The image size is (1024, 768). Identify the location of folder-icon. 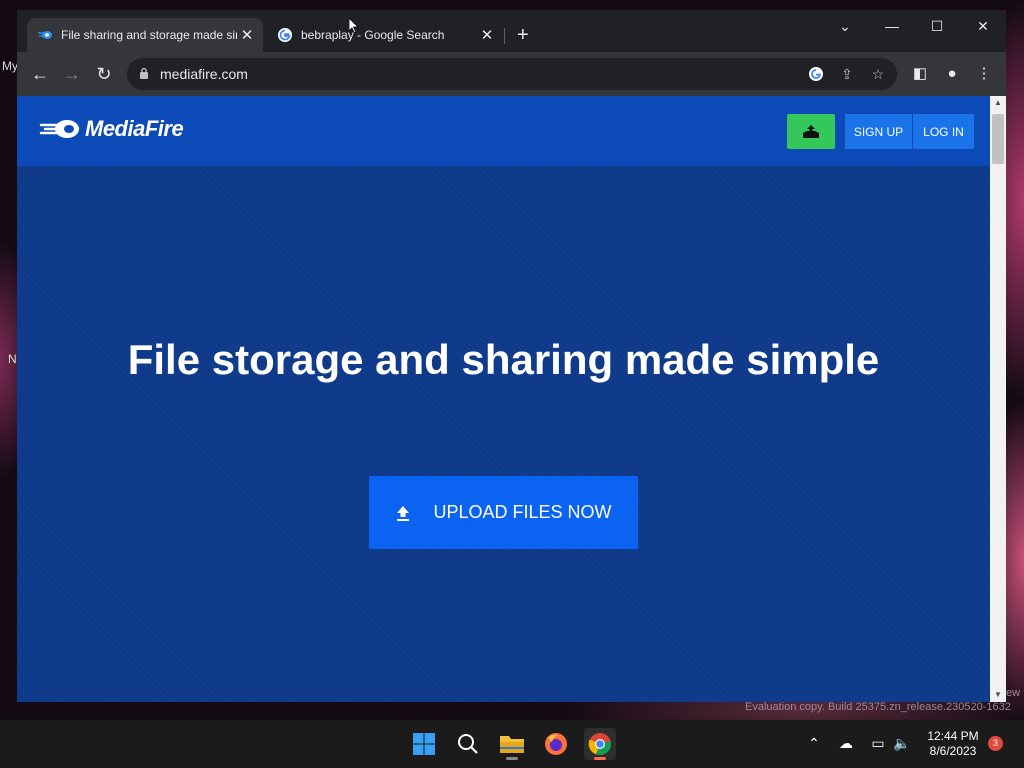
(512, 744).